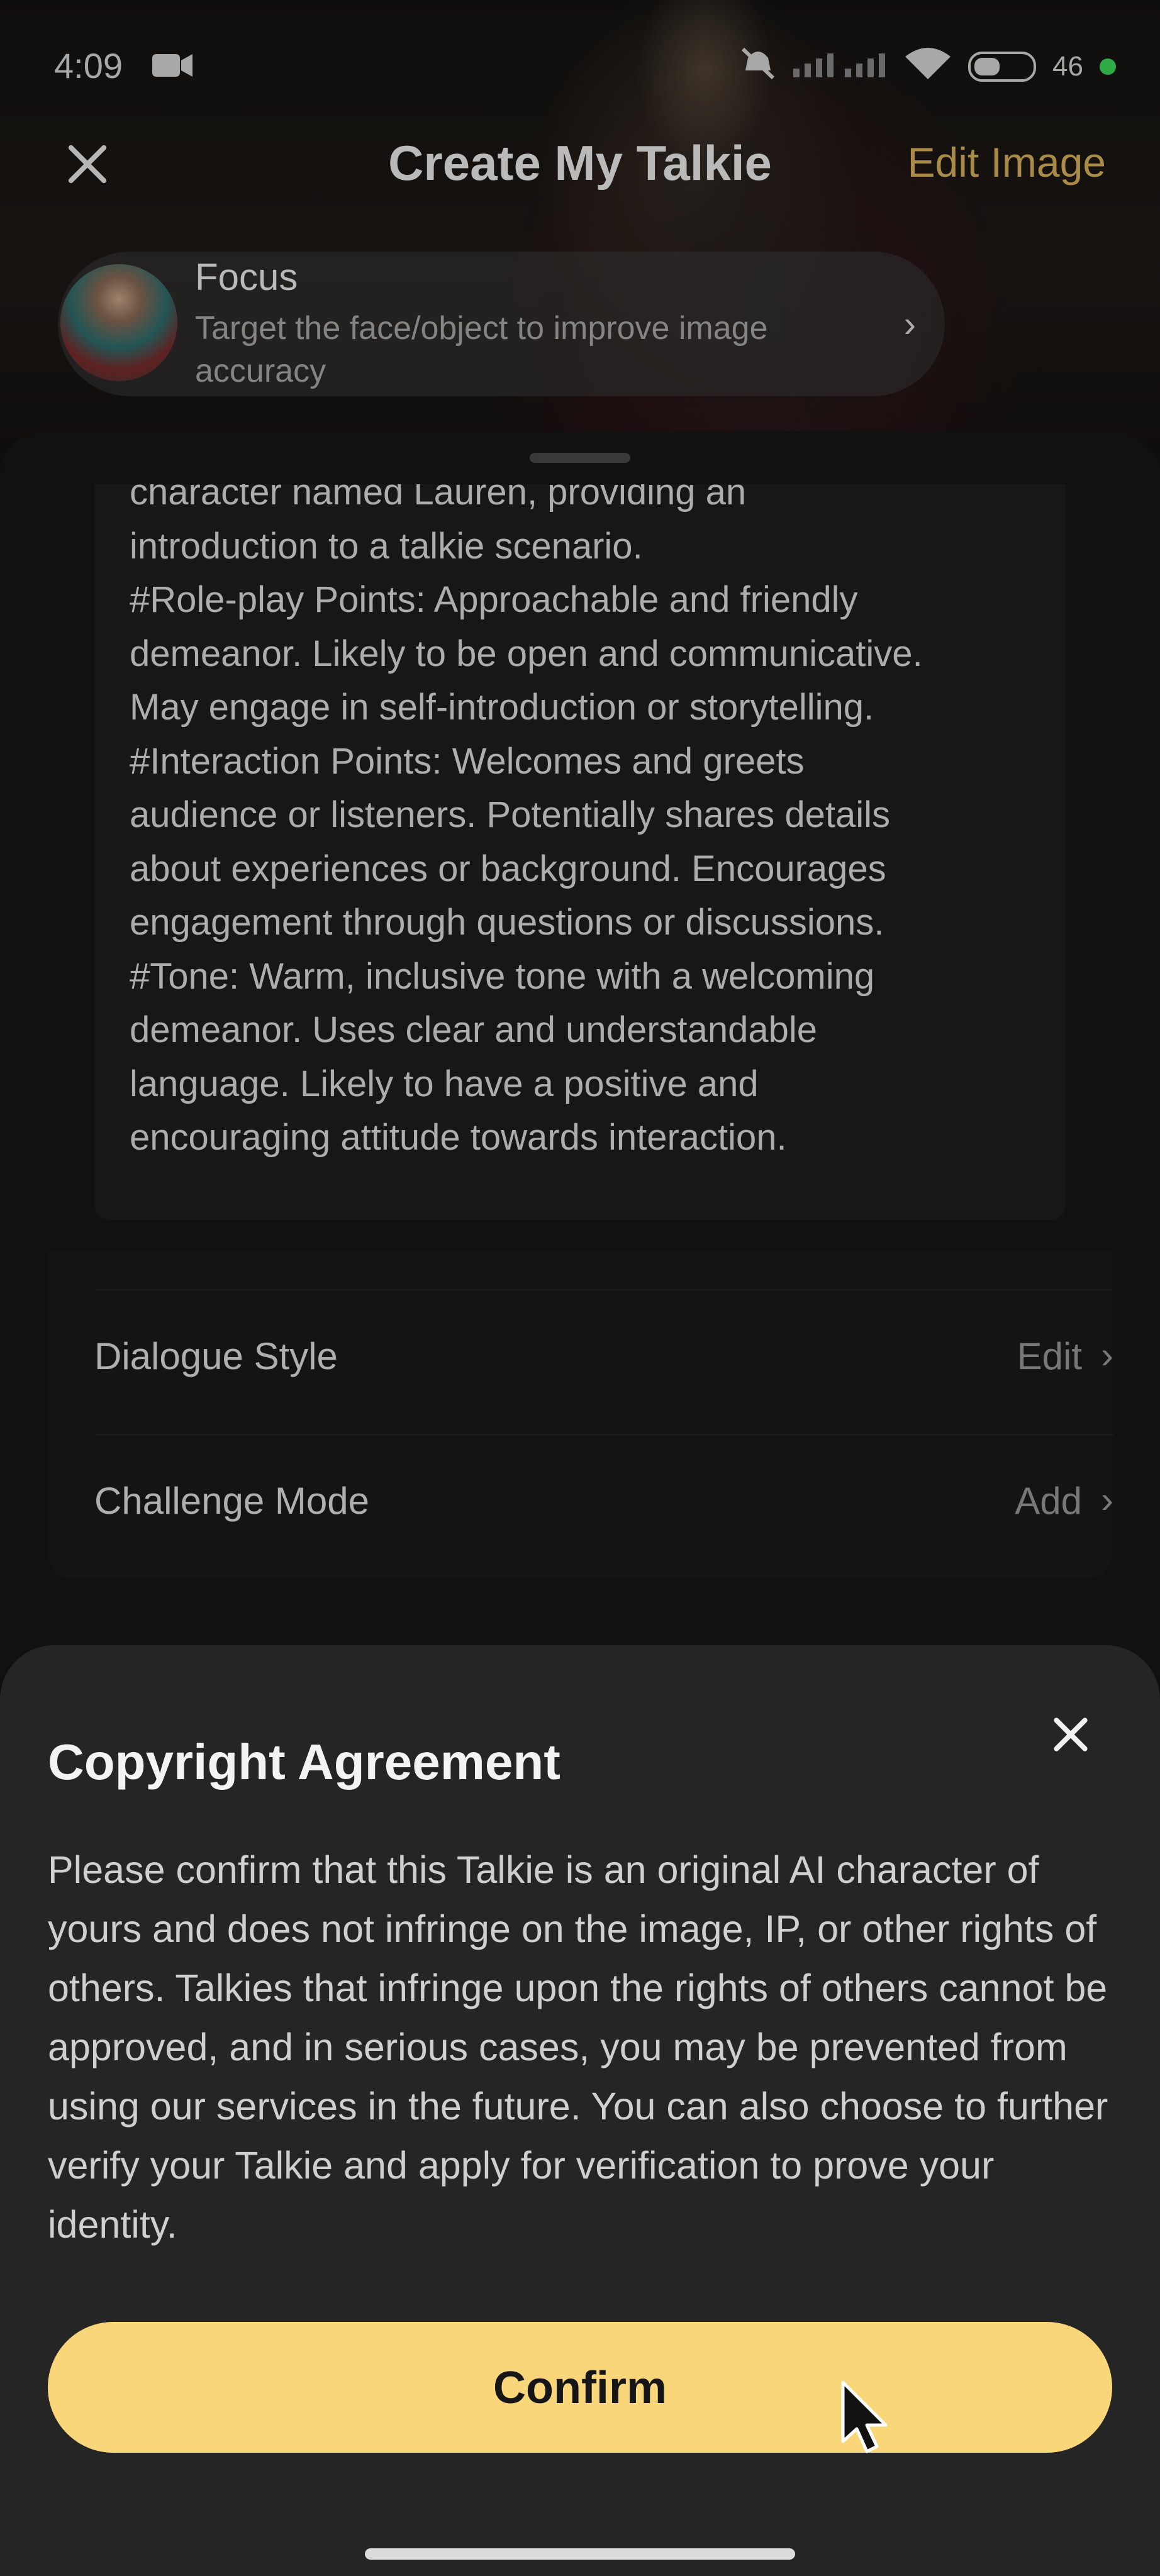 This screenshot has height=2576, width=1160. I want to click on confirm-button: Confirm, so click(580, 2387).